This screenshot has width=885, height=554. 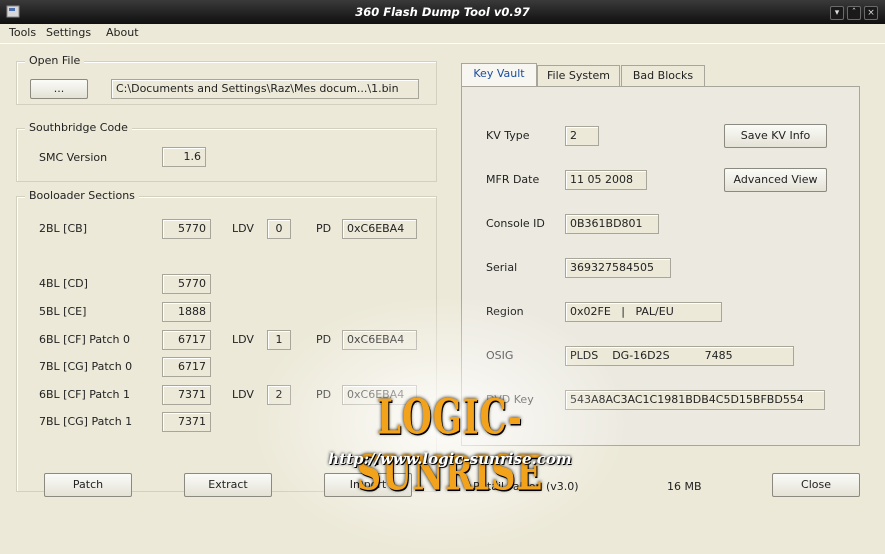 What do you see at coordinates (612, 224) in the screenshot?
I see `console-id-value: 0B361BD801` at bounding box center [612, 224].